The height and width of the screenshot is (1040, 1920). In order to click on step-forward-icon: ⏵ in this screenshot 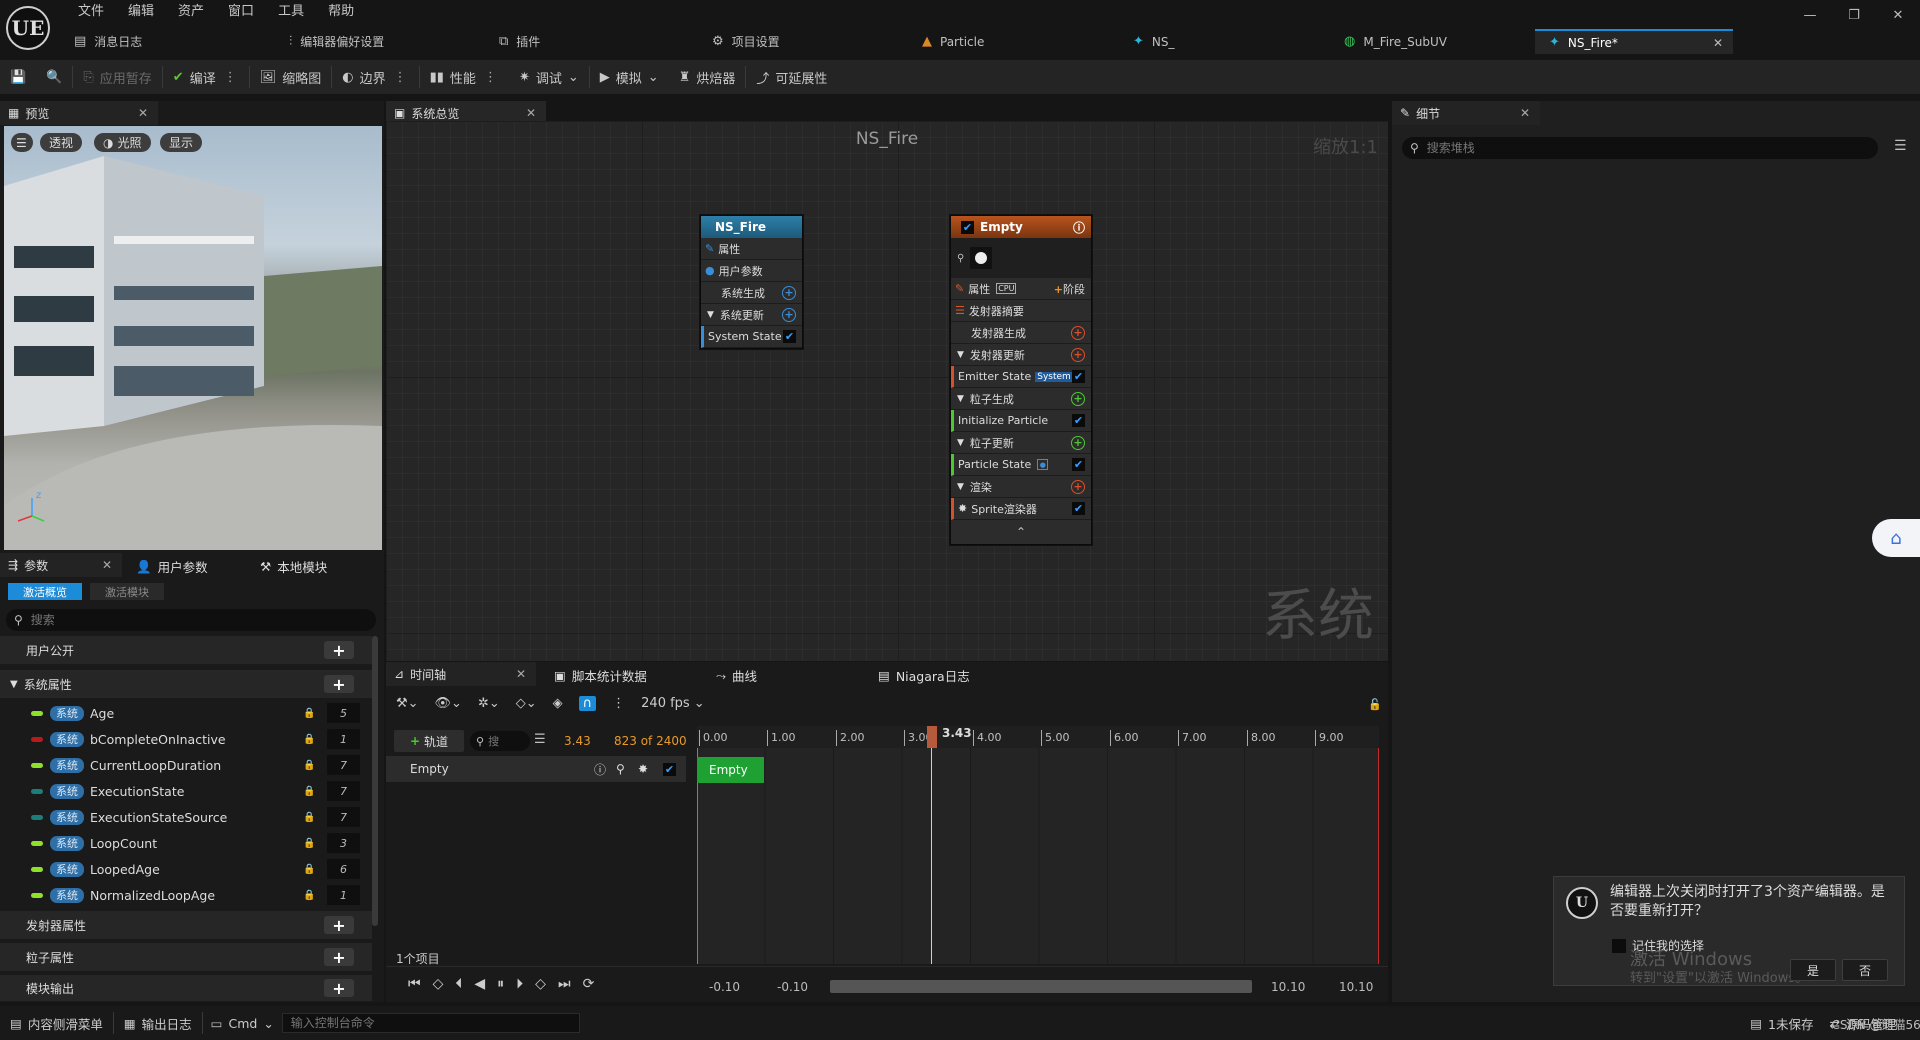, I will do `click(519, 984)`.